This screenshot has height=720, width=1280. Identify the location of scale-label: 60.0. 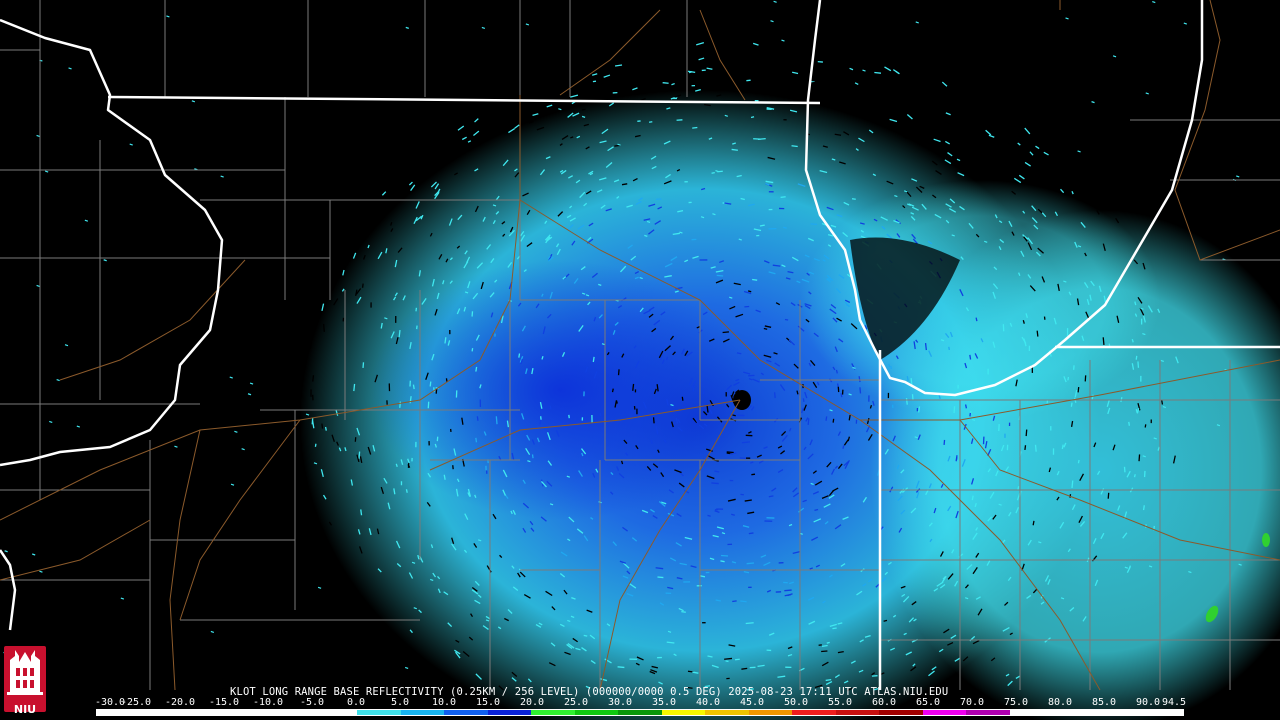
(884, 702).